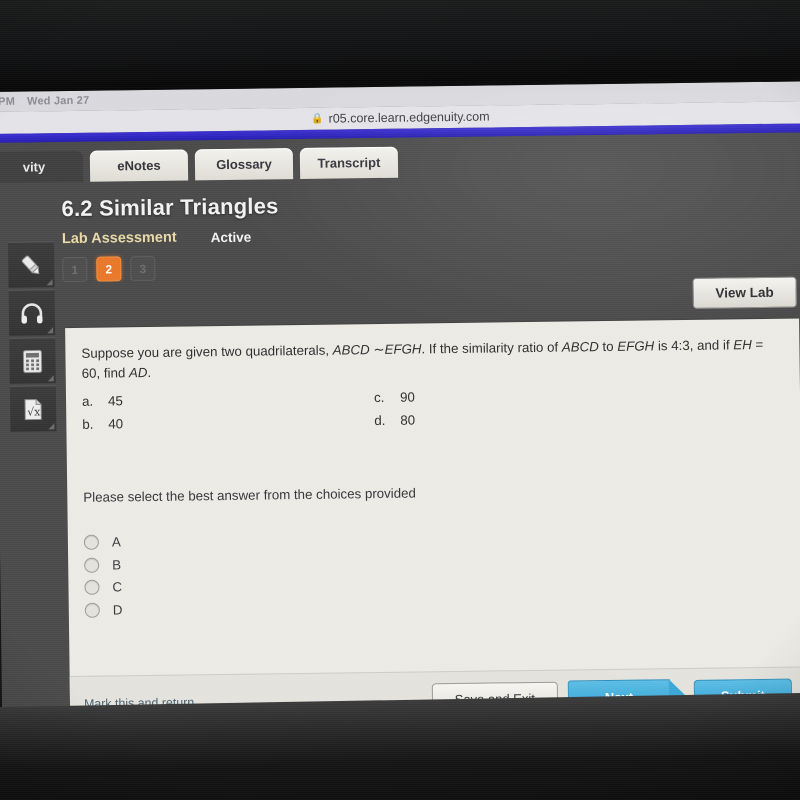  Describe the element at coordinates (407, 397) in the screenshot. I see `choice-c-value: 90` at that location.